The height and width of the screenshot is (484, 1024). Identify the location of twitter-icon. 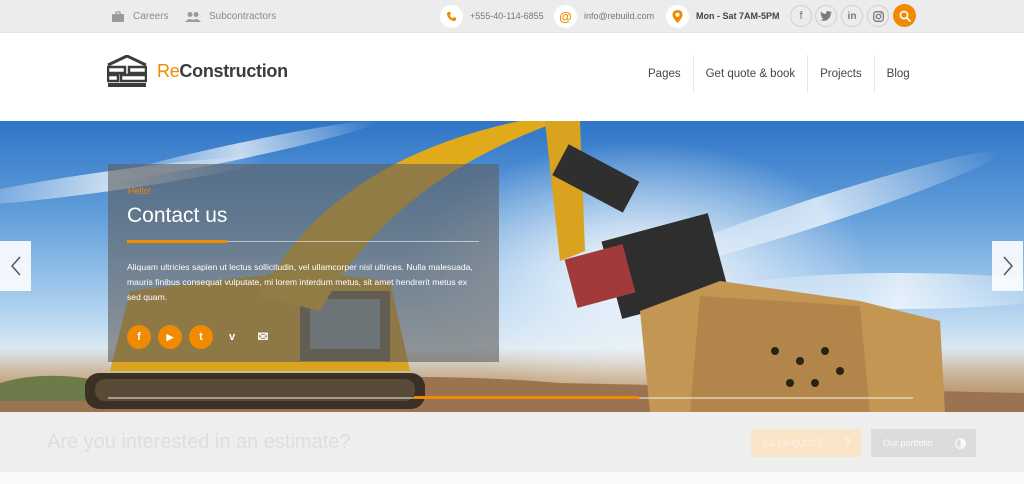
(826, 16).